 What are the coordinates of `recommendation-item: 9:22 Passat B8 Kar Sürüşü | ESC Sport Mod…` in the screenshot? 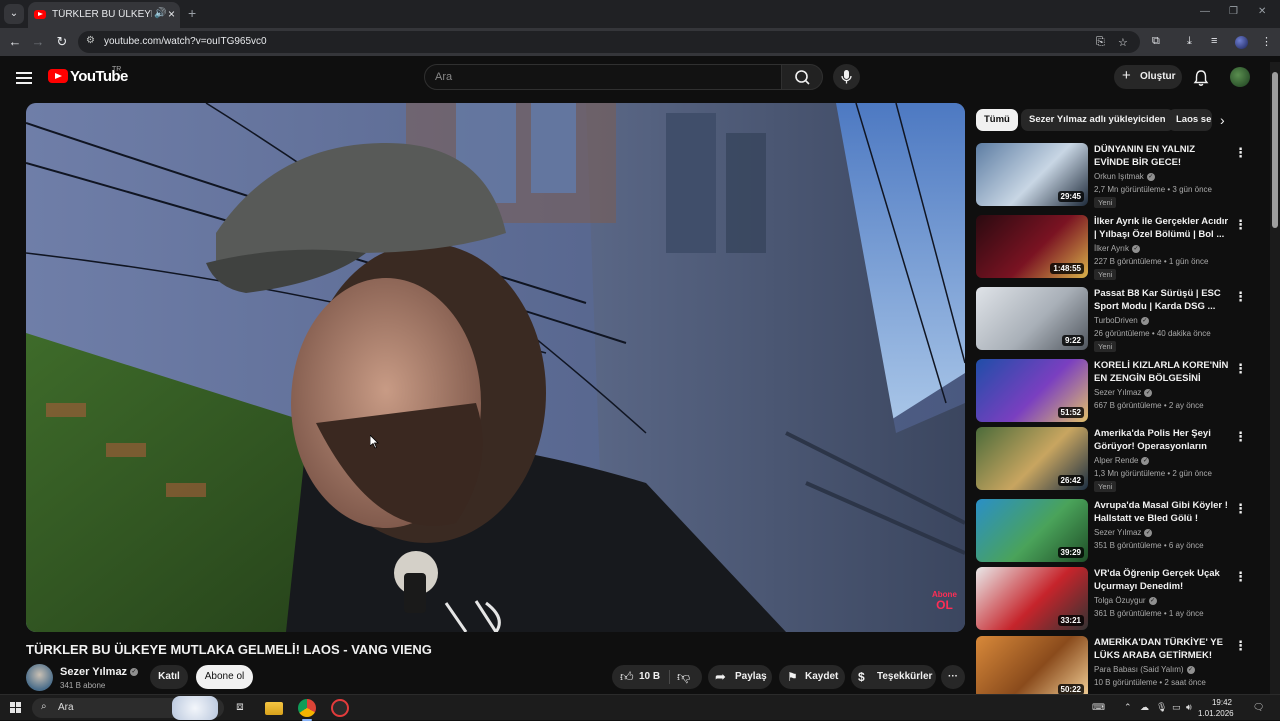 It's located at (1121, 320).